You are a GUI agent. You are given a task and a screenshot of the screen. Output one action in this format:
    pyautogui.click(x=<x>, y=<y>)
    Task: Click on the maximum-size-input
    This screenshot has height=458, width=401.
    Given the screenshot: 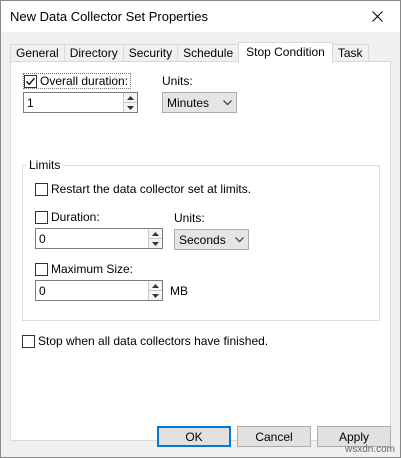 What is the action you would take?
    pyautogui.click(x=92, y=290)
    